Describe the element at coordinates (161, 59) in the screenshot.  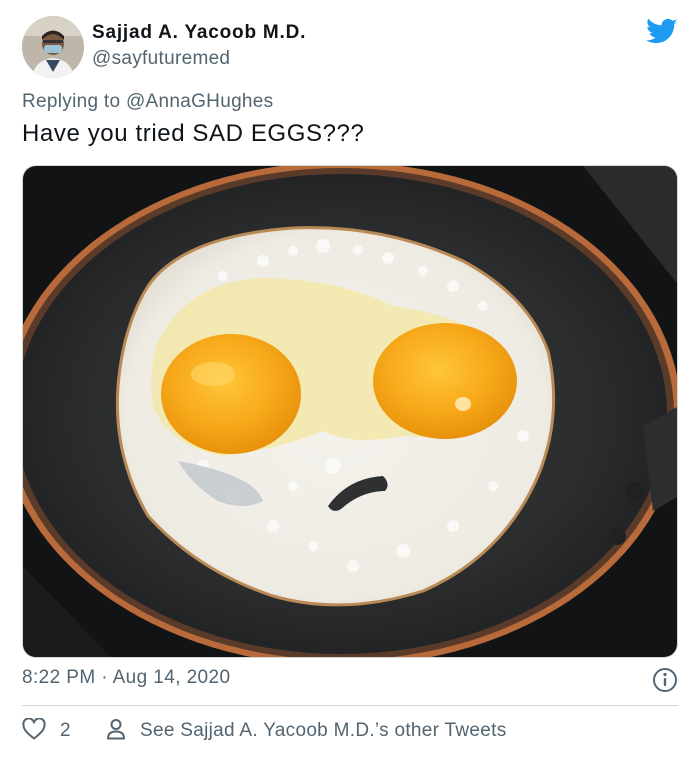
I see `author-handle: @sayfuturemed` at that location.